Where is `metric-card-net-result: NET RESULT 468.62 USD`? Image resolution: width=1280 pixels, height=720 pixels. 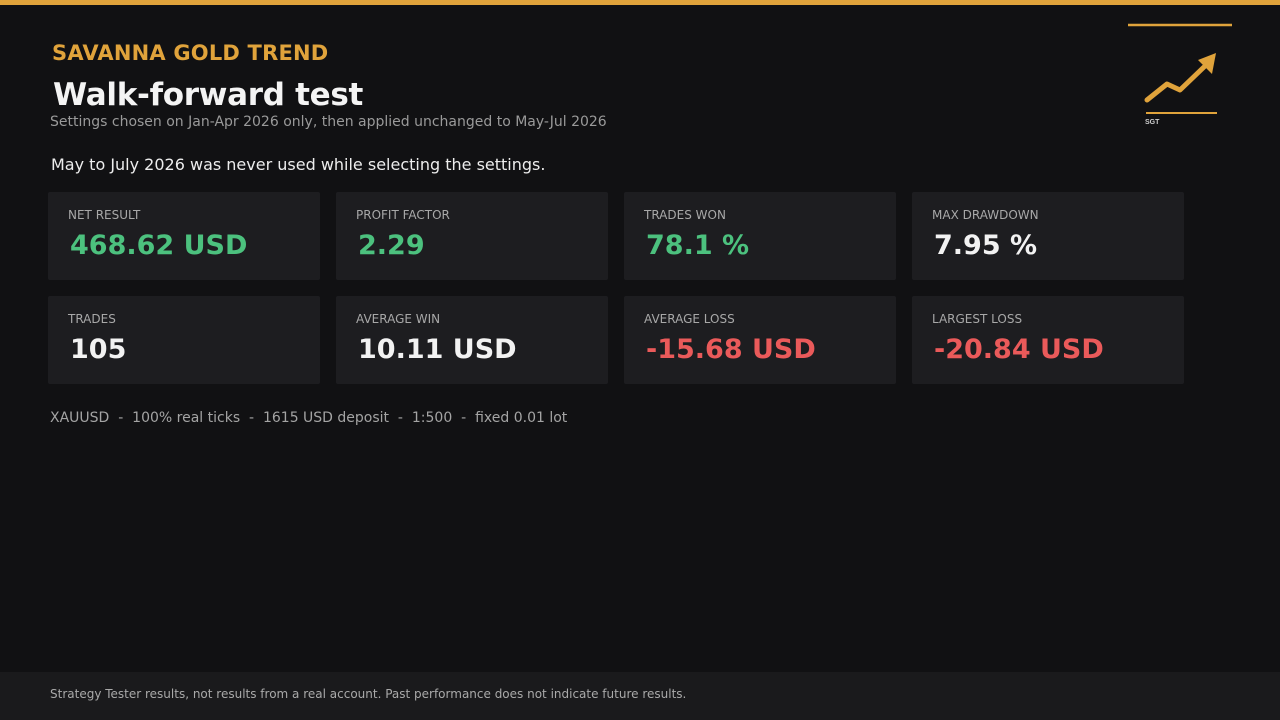 metric-card-net-result: NET RESULT 468.62 USD is located at coordinates (184, 236).